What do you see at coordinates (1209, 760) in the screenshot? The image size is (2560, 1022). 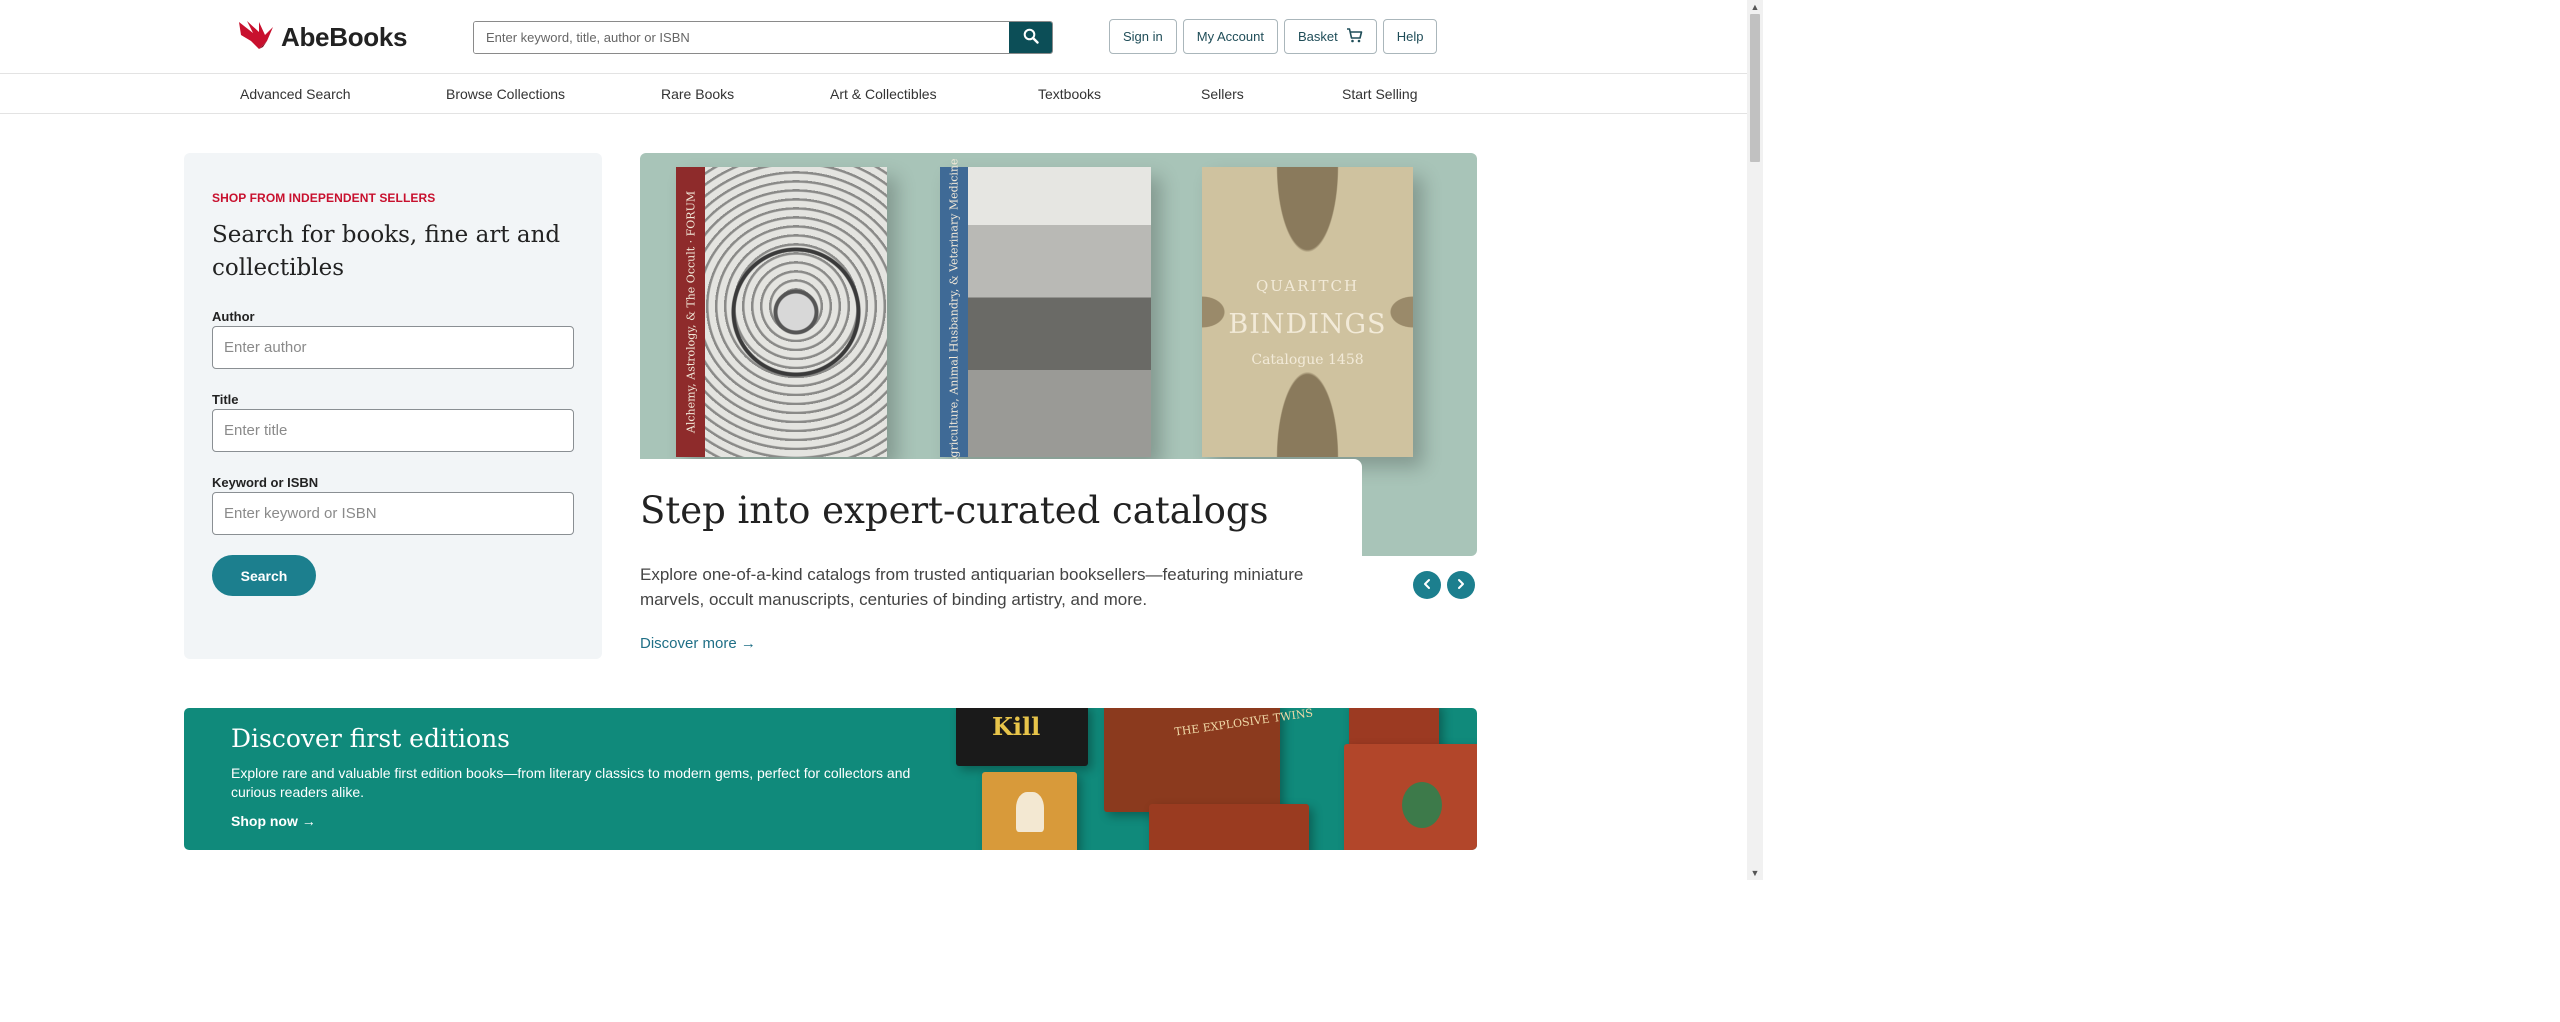 I see `banner-book-twins: THE EXPLOSIVE TWINS` at bounding box center [1209, 760].